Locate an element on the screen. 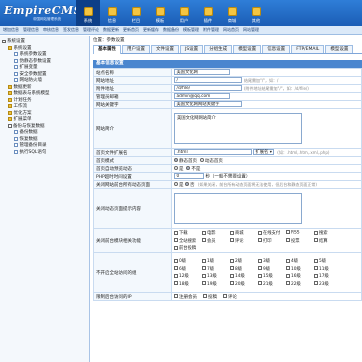  topnav-info: 信息 is located at coordinates (112, 13).